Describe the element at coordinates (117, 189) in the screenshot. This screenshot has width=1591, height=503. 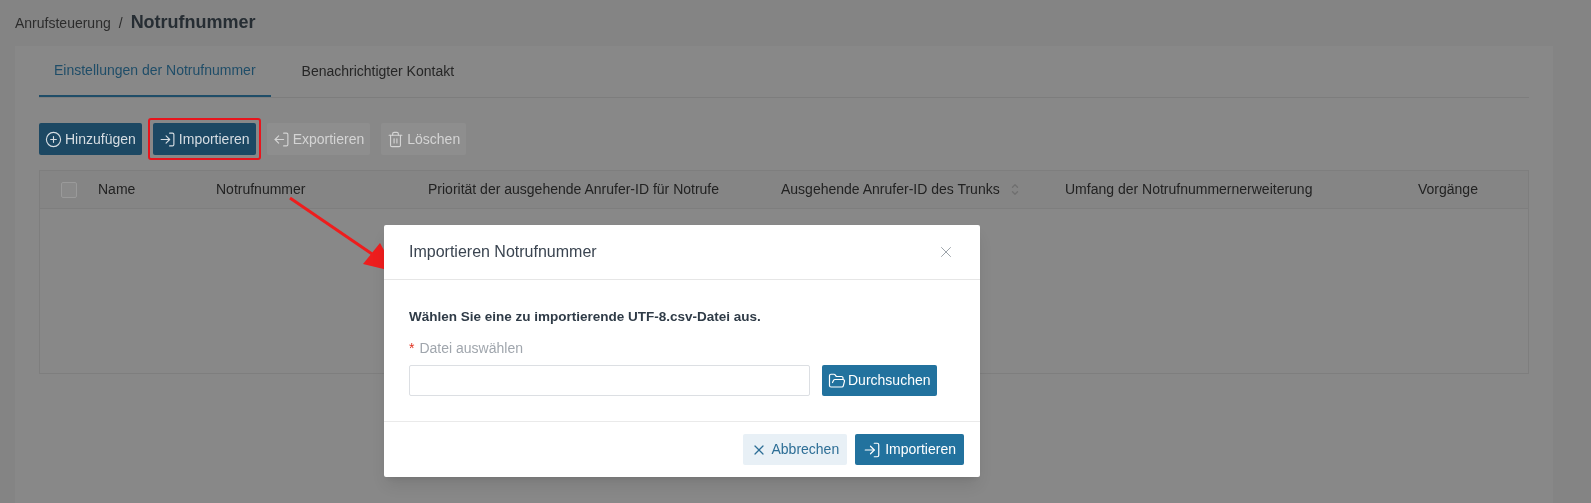
I see `column-header: Name` at that location.